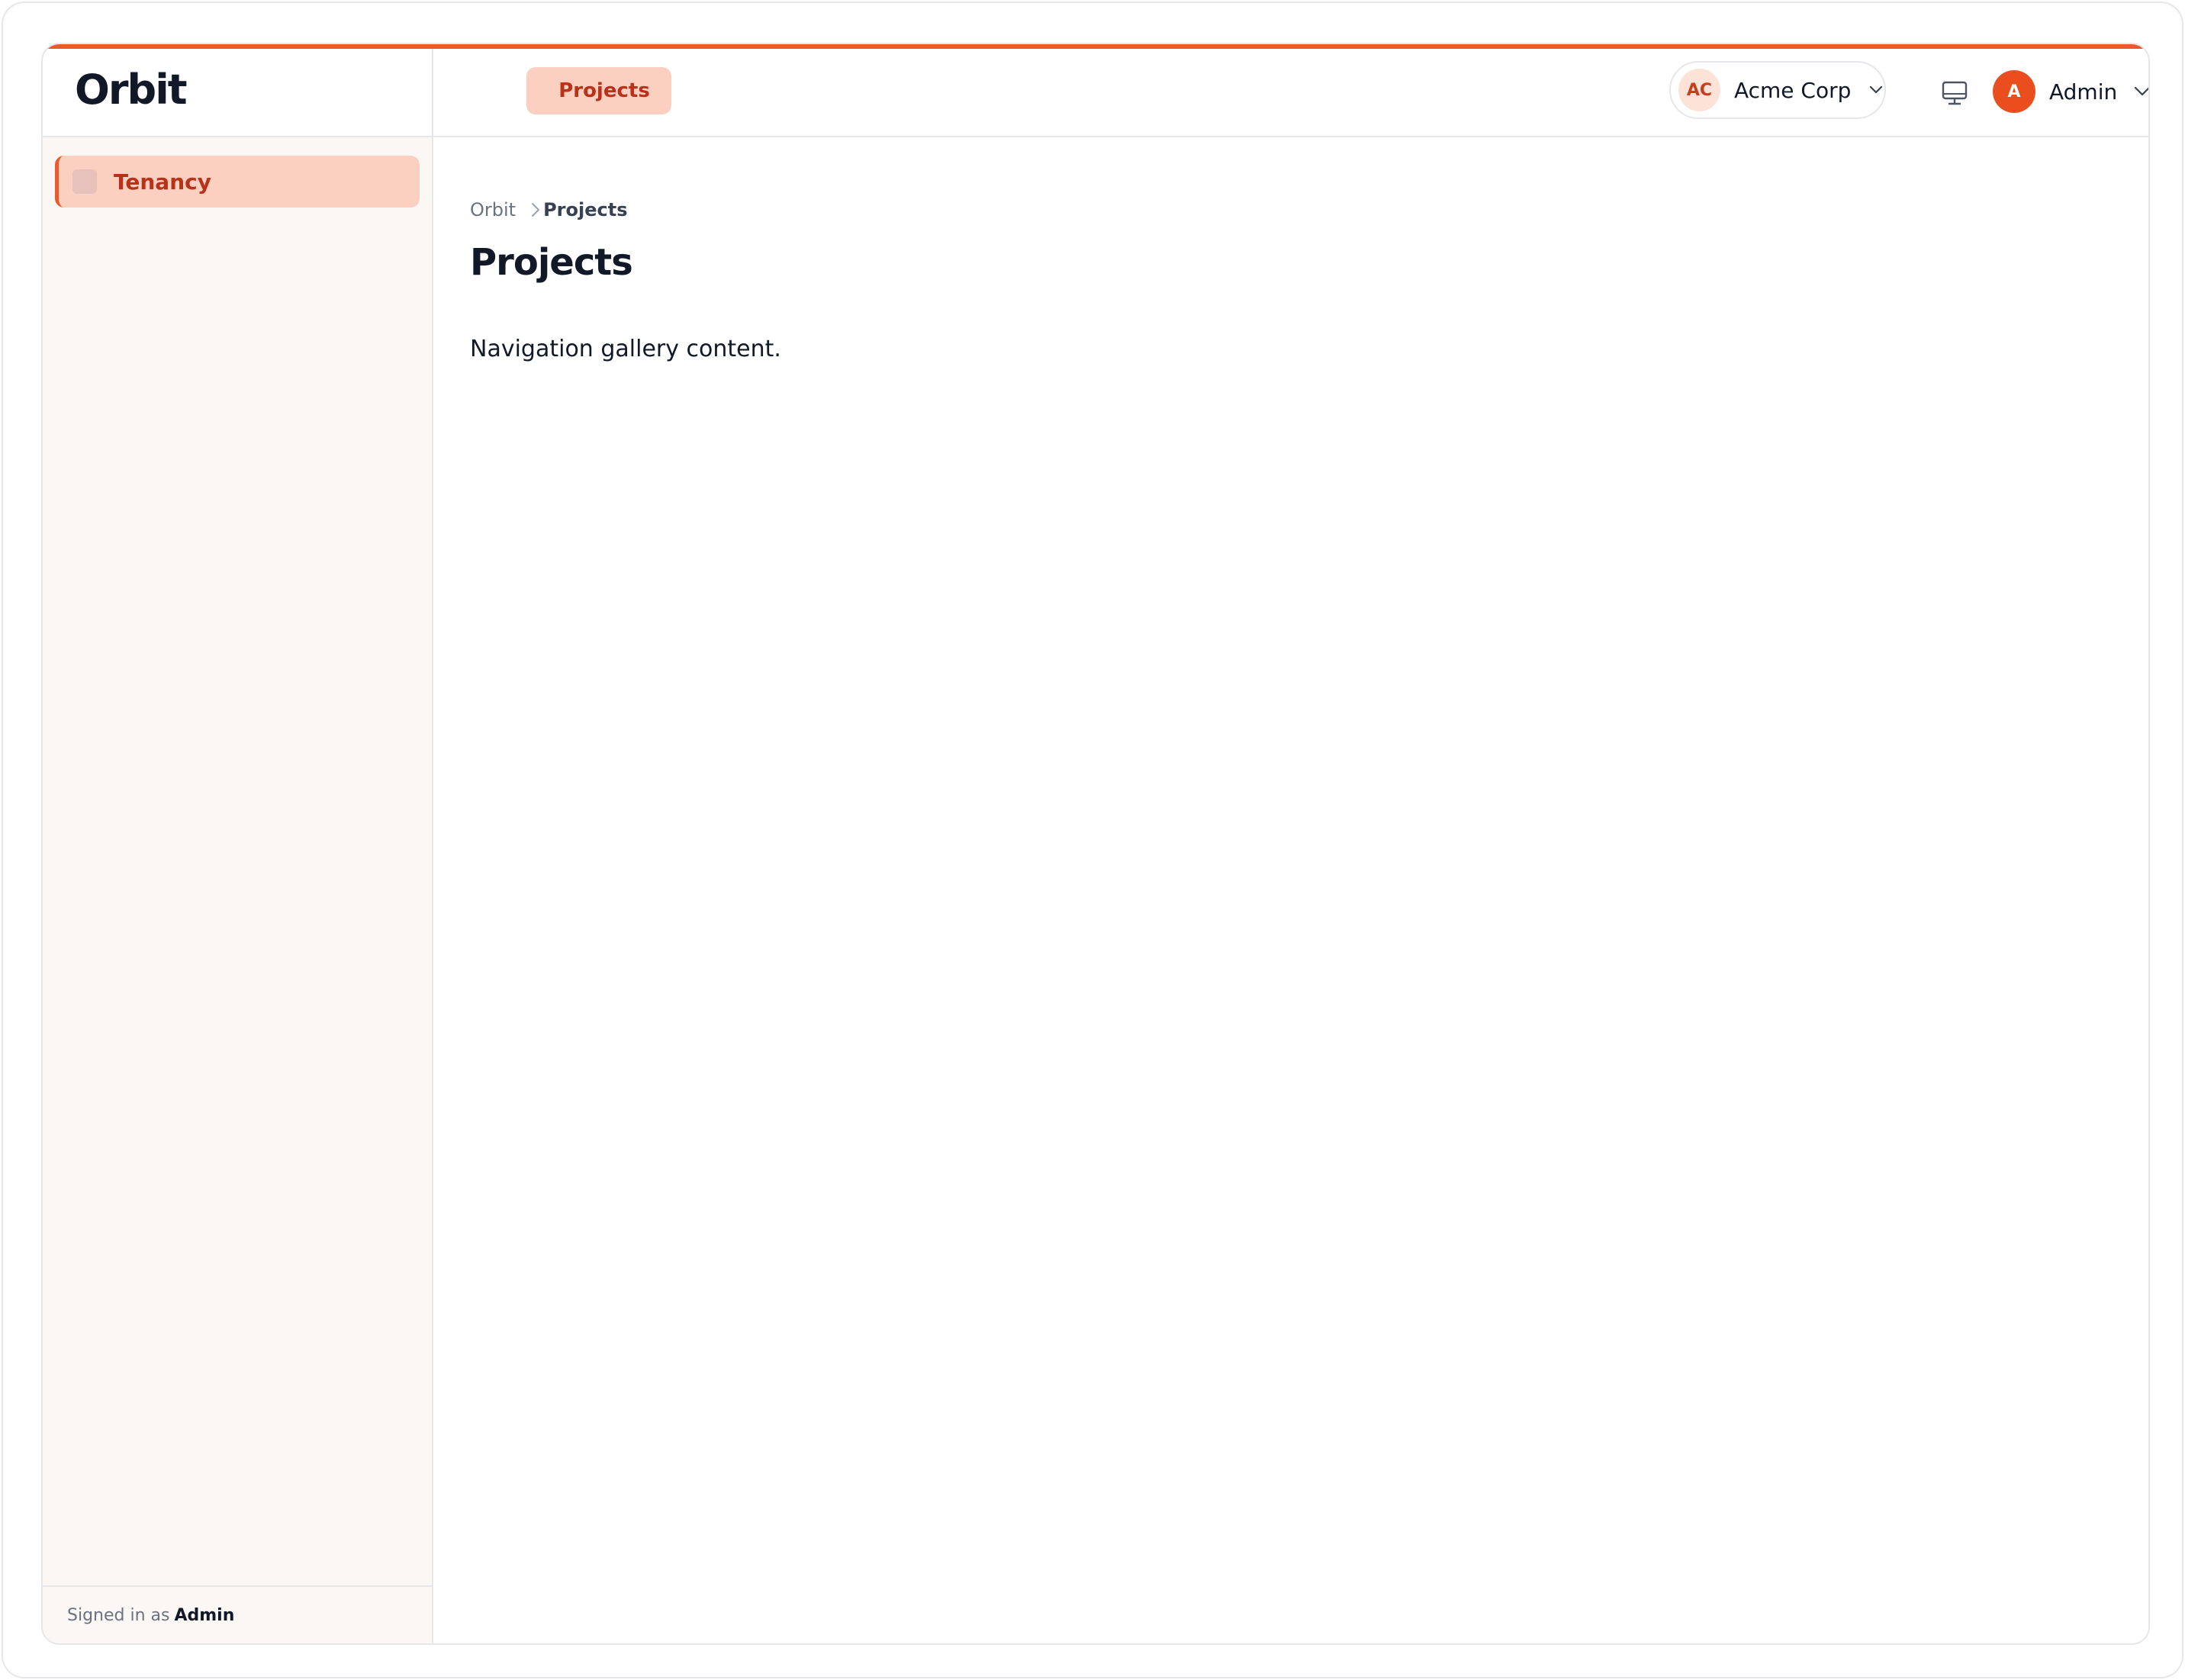 This screenshot has width=2185, height=1680. Describe the element at coordinates (625, 349) in the screenshot. I see `page-body-text: Navigation gallery content.` at that location.